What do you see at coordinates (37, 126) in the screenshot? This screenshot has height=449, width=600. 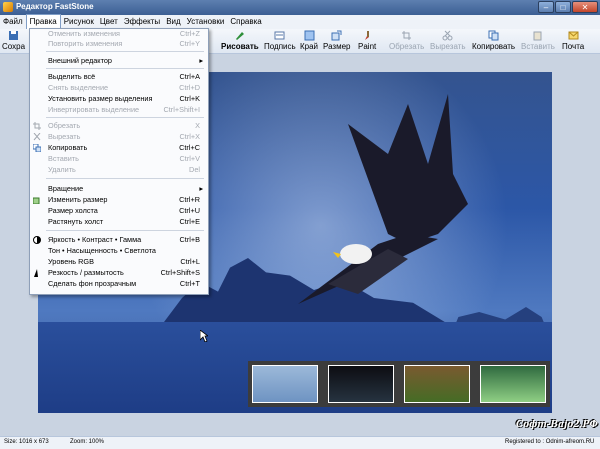 I see `crop-icon` at bounding box center [37, 126].